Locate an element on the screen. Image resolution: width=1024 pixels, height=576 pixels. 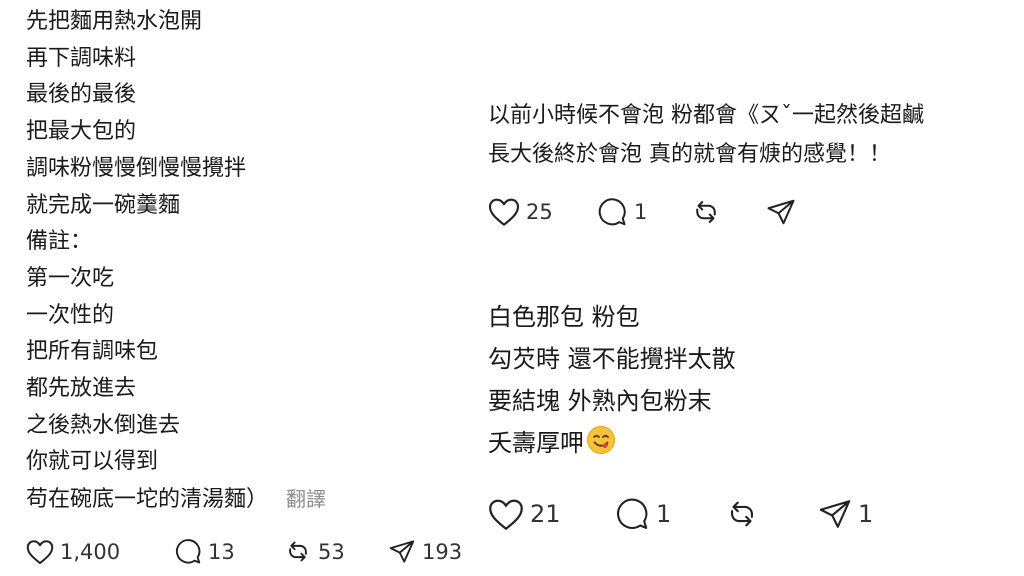
left-post-actions: 1,400 13 53 193 is located at coordinates (244, 551).